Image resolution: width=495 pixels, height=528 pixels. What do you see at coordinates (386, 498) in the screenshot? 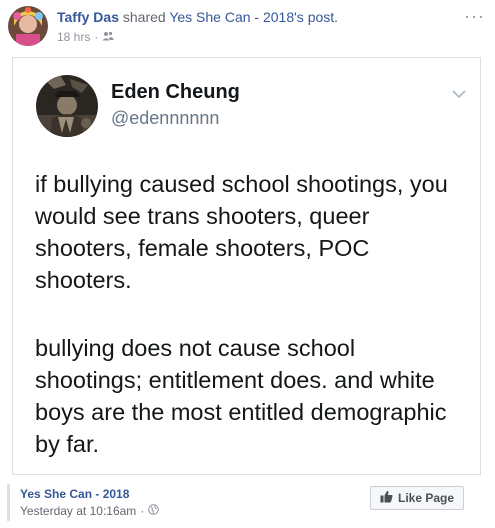
I see `thumbs-up-icon` at bounding box center [386, 498].